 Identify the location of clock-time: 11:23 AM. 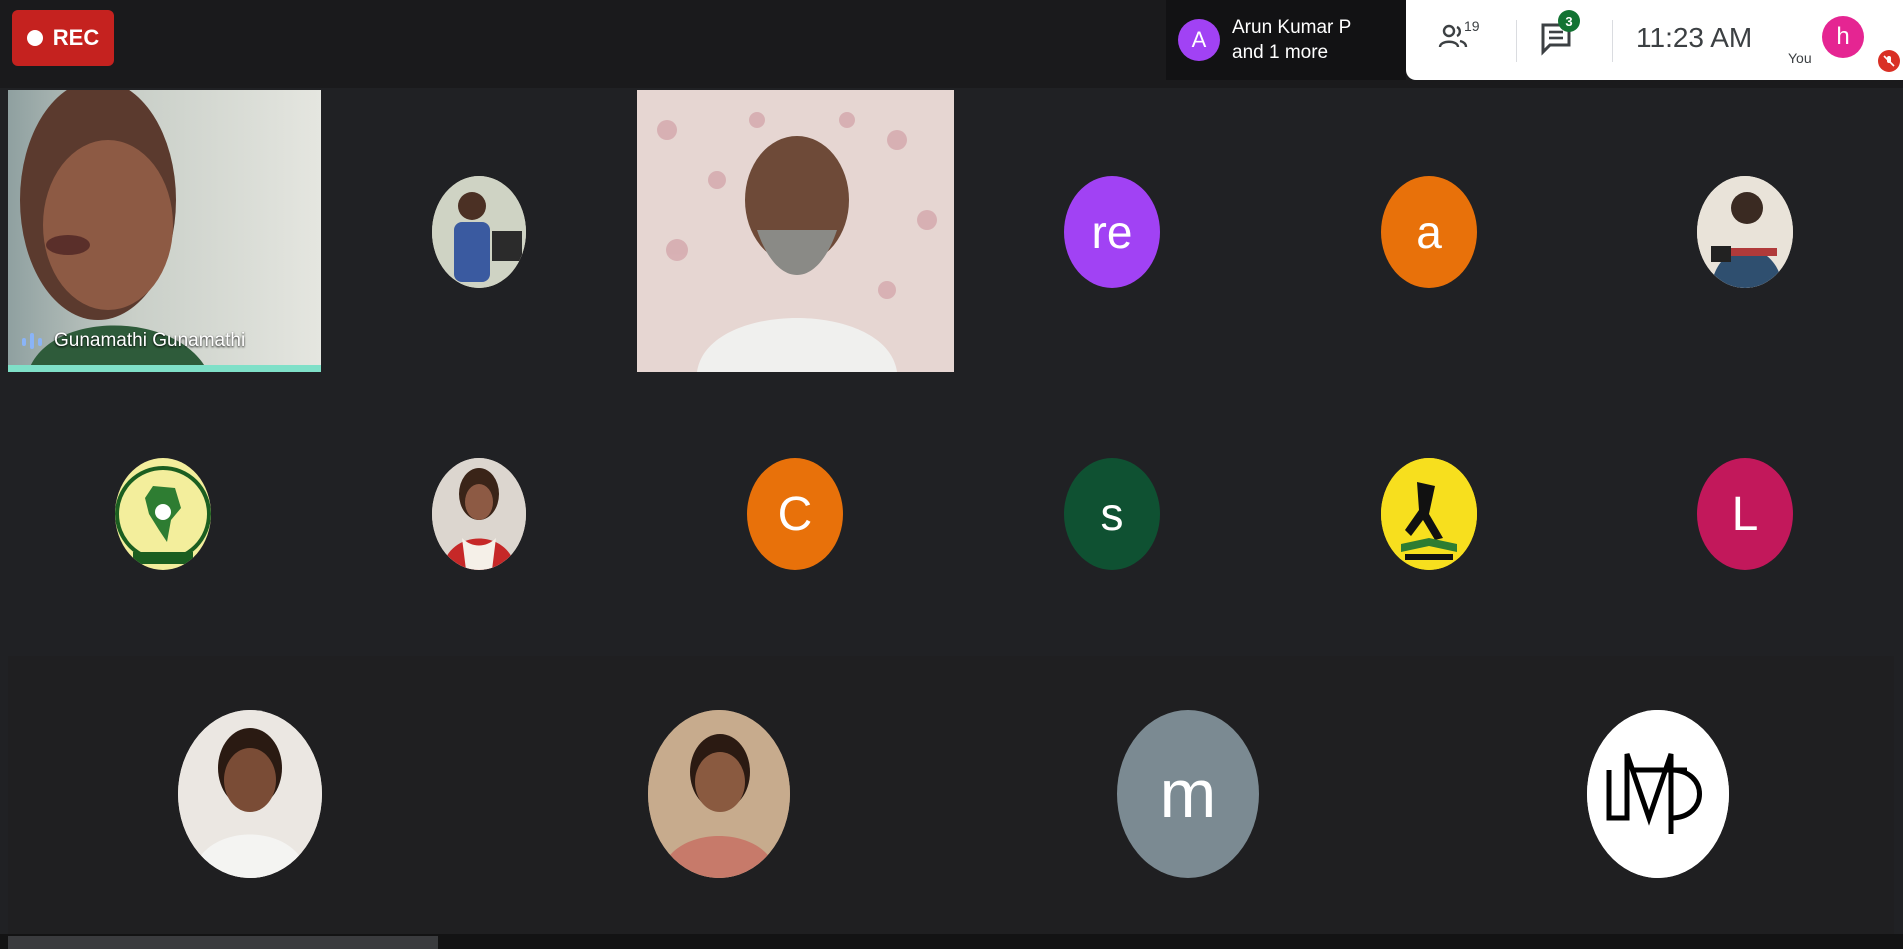
(1694, 37).